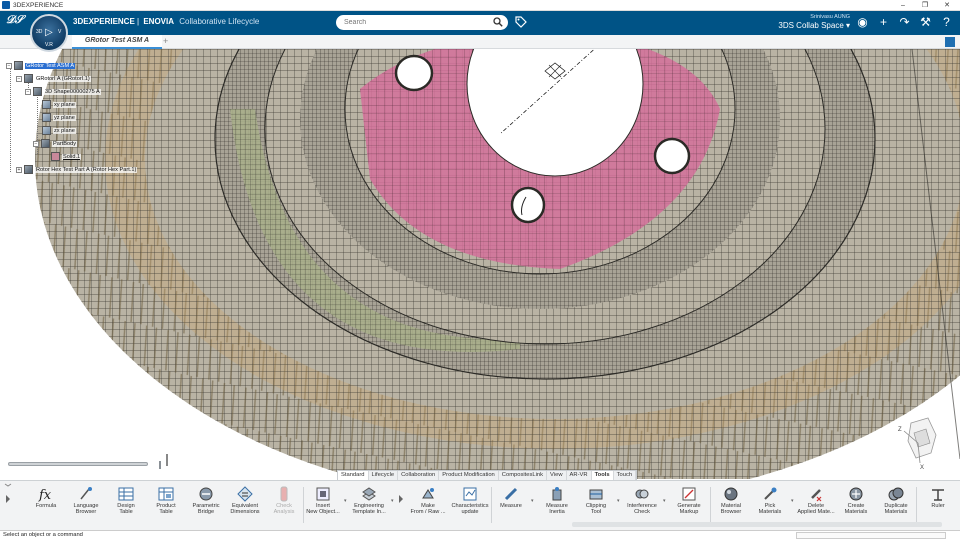  I want to click on tab-compositeslink: CompositesLink, so click(523, 475).